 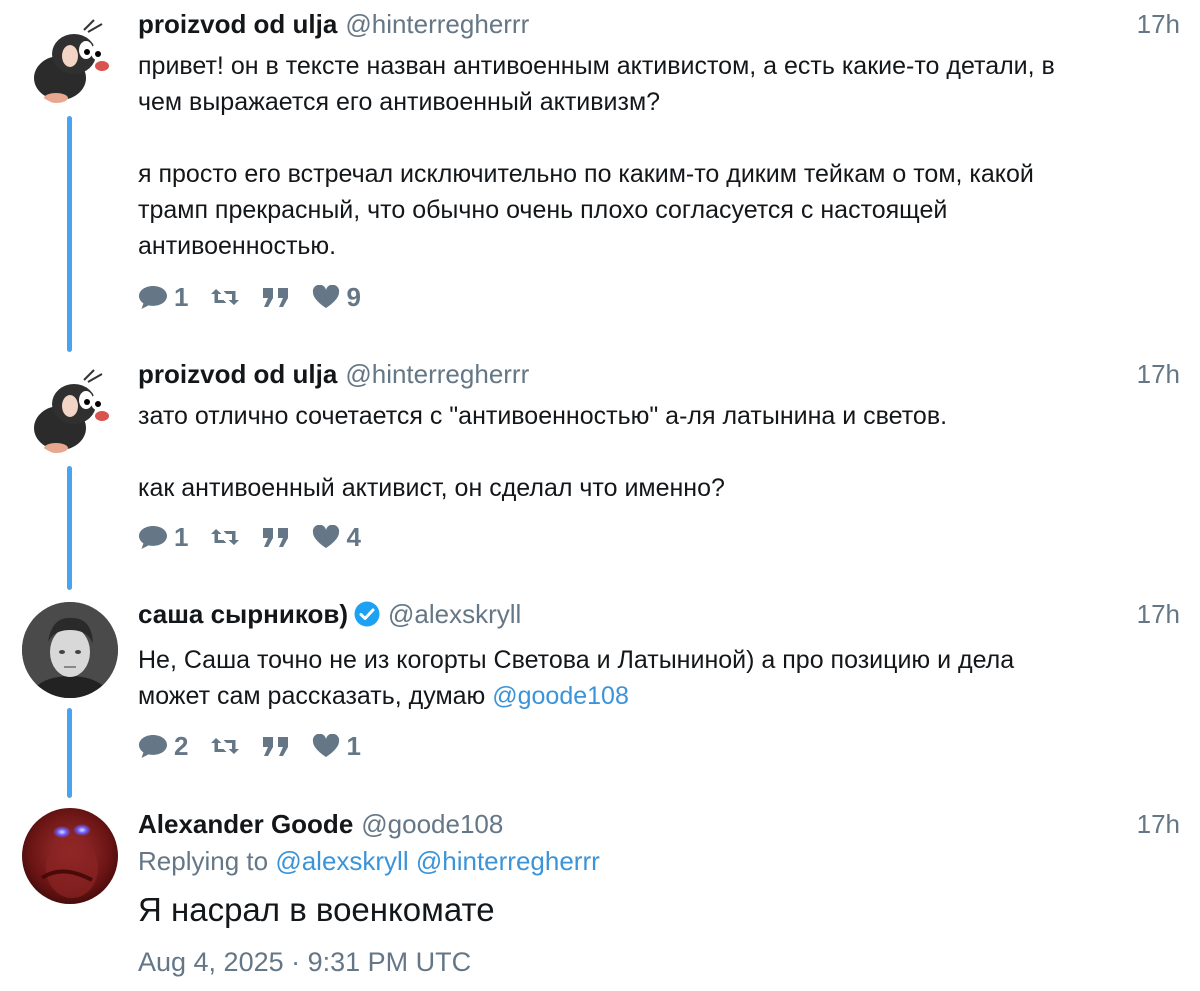 I want to click on mention-link: @alexskryll, so click(x=341, y=861).